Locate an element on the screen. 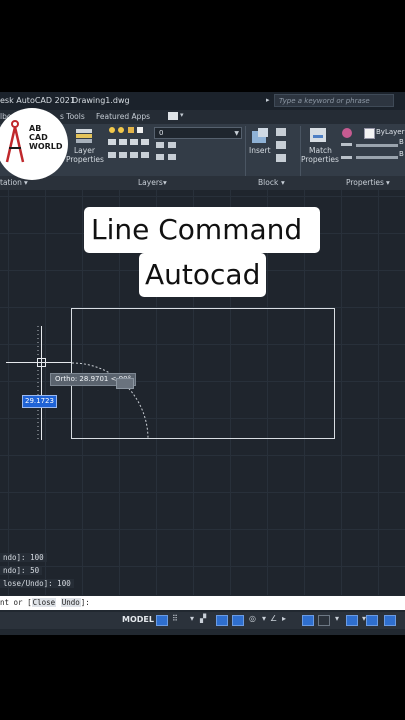  command-line-input: nt or [Close Undo]: is located at coordinates (202, 603).